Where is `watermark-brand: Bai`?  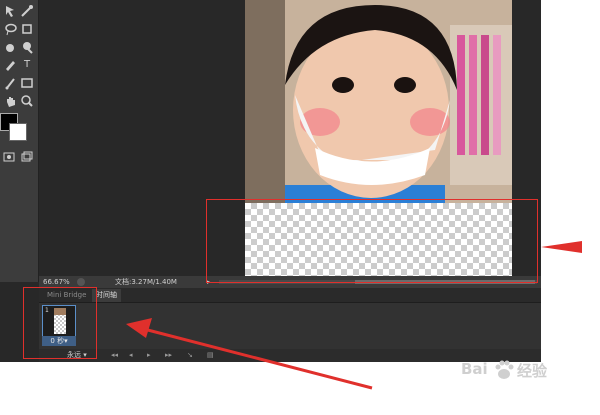
watermark-brand: Bai is located at coordinates (474, 369).